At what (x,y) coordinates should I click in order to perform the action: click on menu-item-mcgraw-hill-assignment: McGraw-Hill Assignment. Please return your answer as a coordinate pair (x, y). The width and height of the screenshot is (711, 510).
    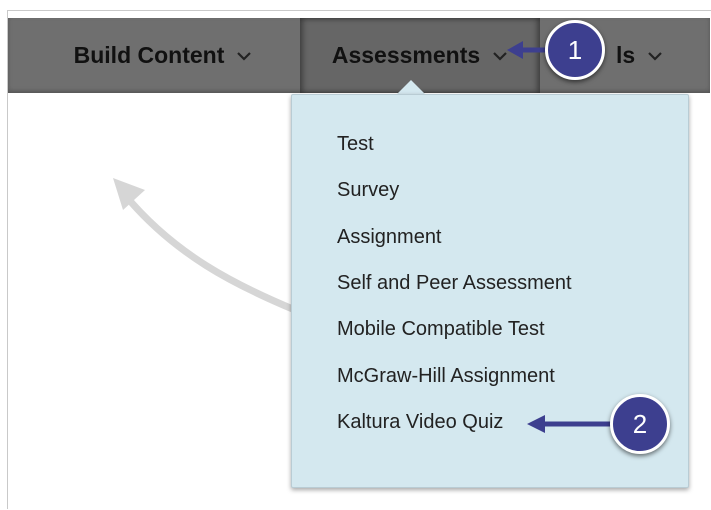
    Looking at the image, I should click on (446, 376).